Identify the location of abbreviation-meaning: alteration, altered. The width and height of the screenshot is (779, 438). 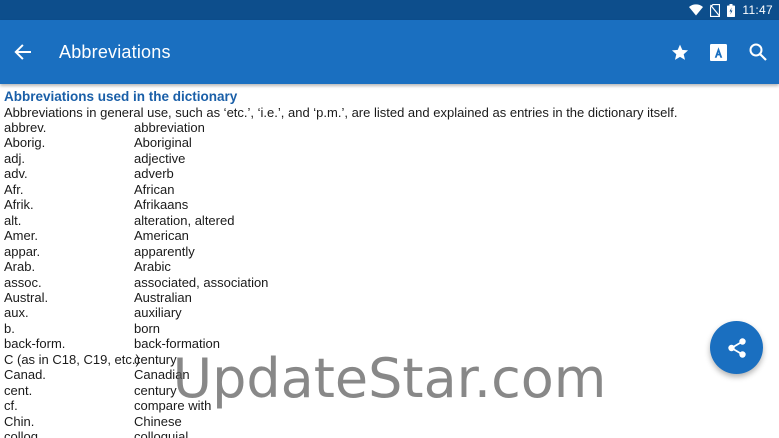
(184, 220).